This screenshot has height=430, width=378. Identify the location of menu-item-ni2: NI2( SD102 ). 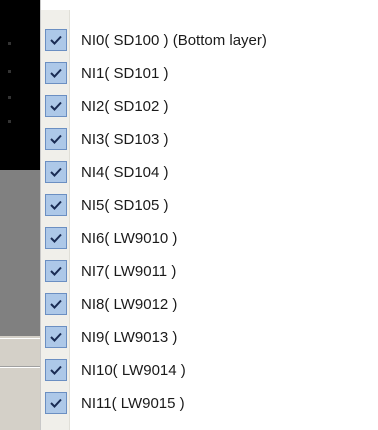
(209, 107).